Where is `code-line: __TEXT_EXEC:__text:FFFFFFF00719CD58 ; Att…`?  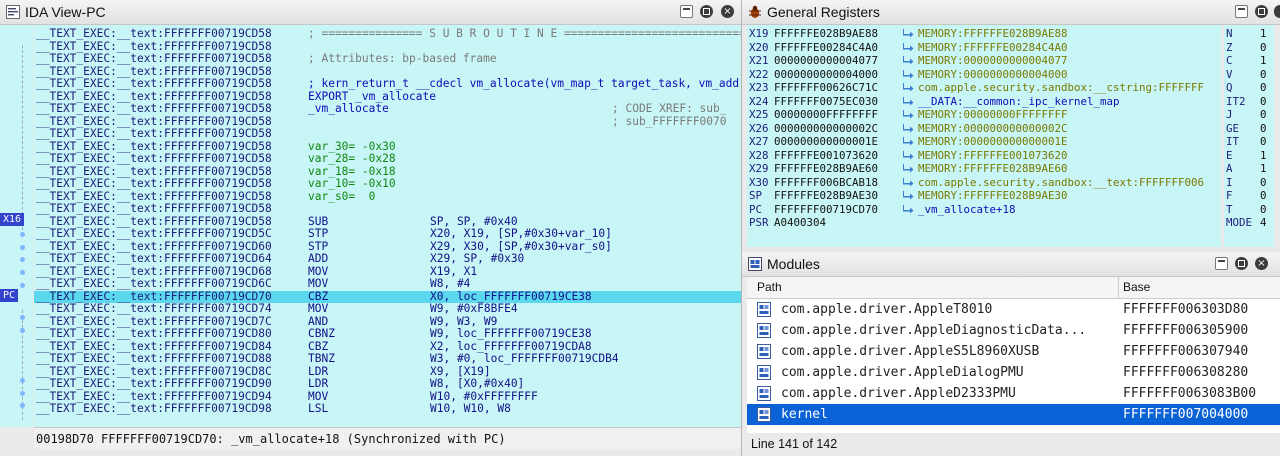 code-line: __TEXT_EXEC:__text:FFFFFFF00719CD58 ; Att… is located at coordinates (387, 59).